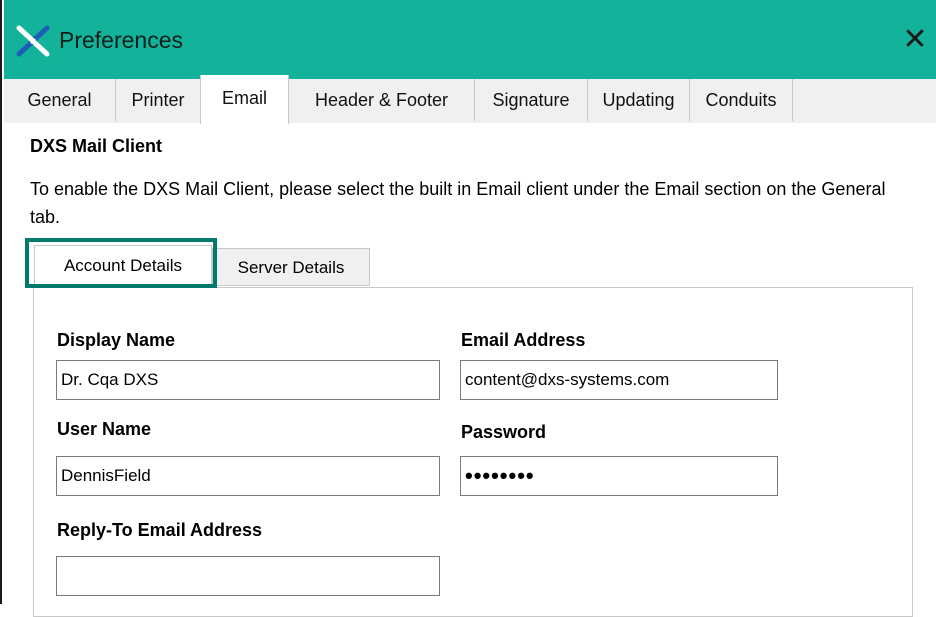  I want to click on highlight-box, so click(121, 263).